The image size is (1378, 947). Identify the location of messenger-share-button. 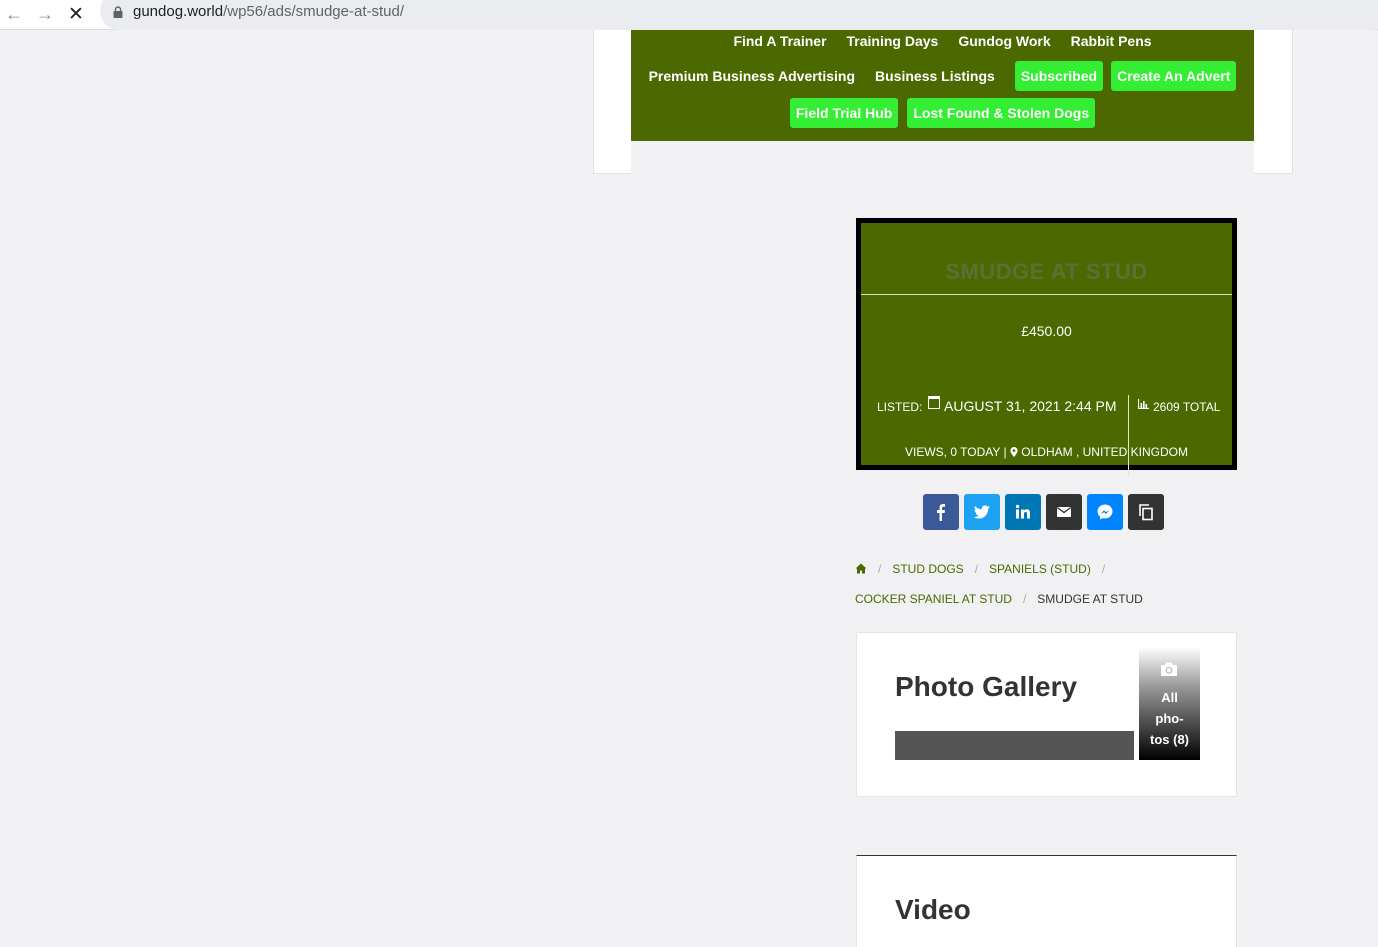
(1105, 512).